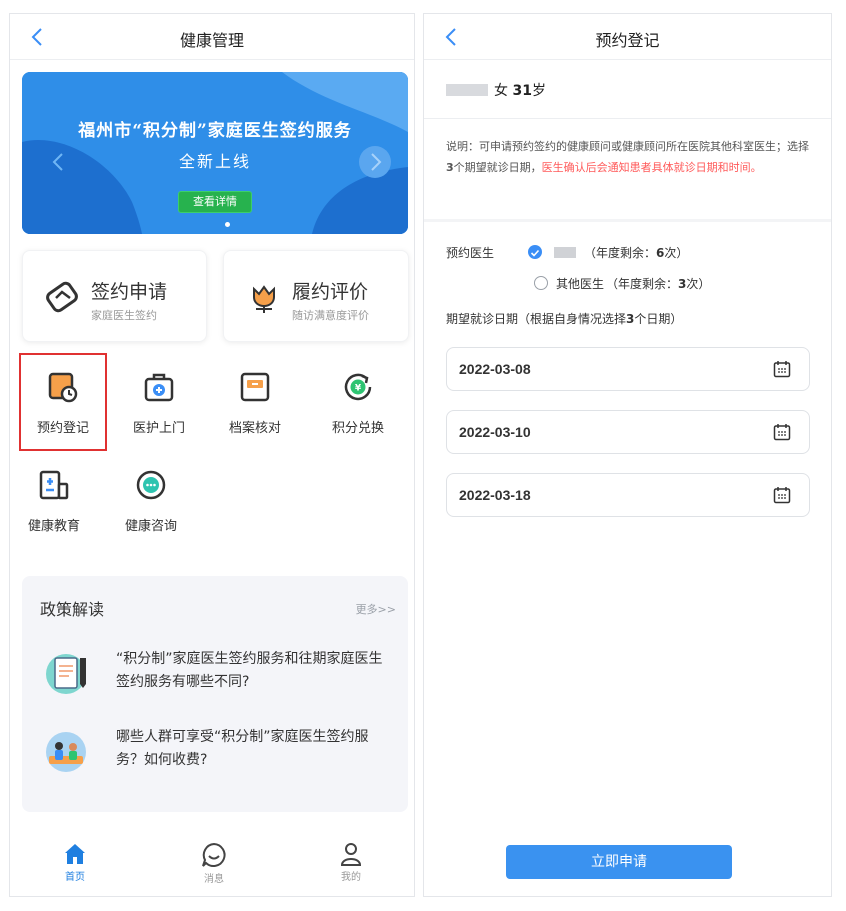 Image resolution: width=846 pixels, height=911 pixels. Describe the element at coordinates (54, 485) in the screenshot. I see `education-book-icon` at that location.